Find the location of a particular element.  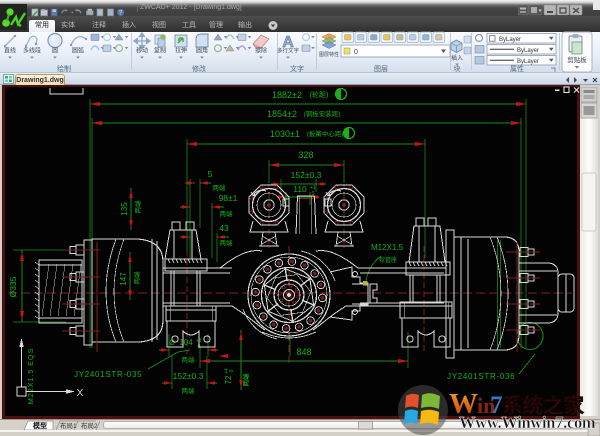

svg-text: (钢板安装距) is located at coordinates (322, 113).